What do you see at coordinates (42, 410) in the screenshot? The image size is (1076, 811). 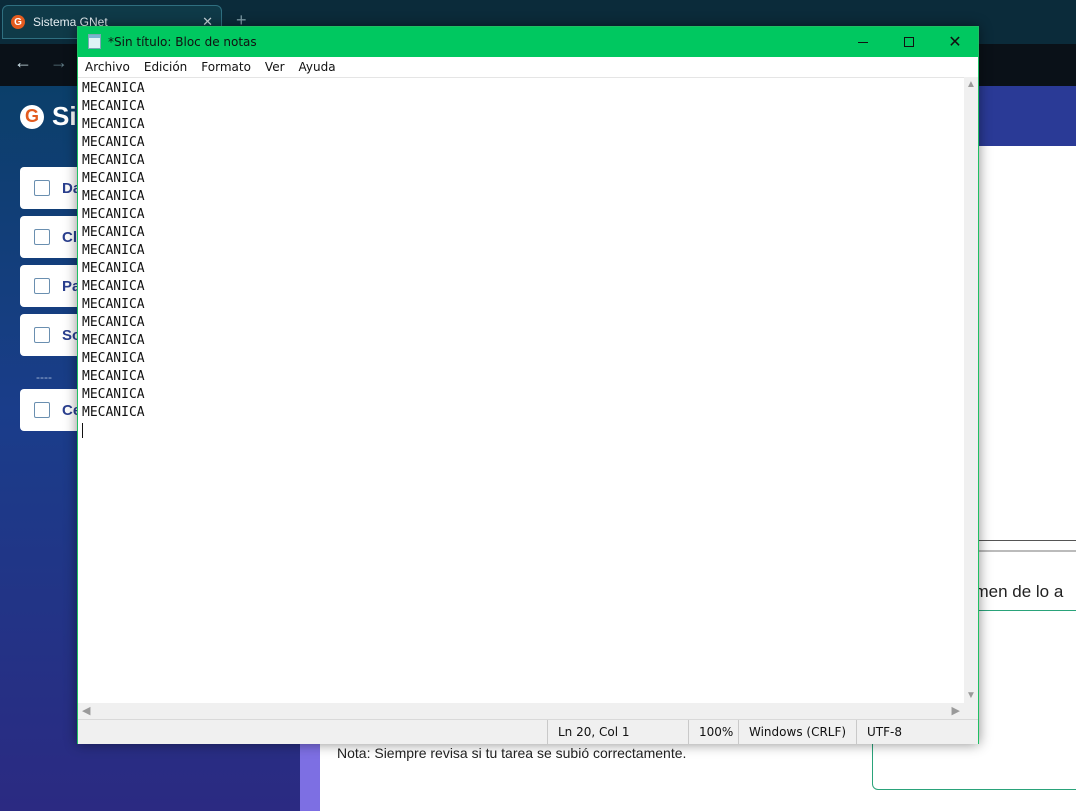 I see `sign-out-icon` at bounding box center [42, 410].